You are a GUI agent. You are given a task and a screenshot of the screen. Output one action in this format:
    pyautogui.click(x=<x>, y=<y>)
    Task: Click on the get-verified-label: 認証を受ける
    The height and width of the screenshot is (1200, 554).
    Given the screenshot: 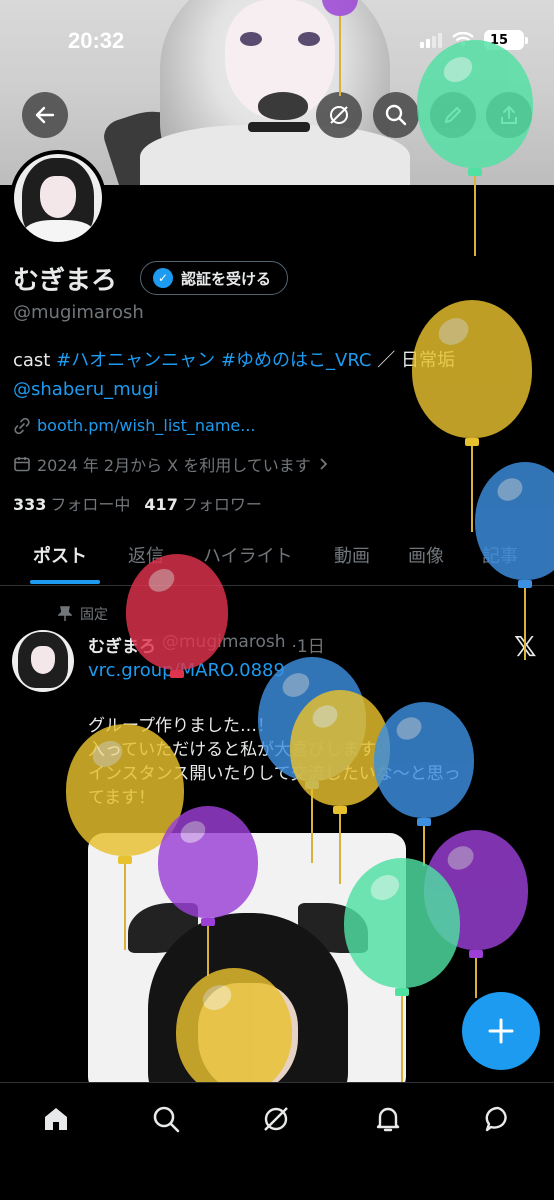 What is the action you would take?
    pyautogui.click(x=226, y=278)
    